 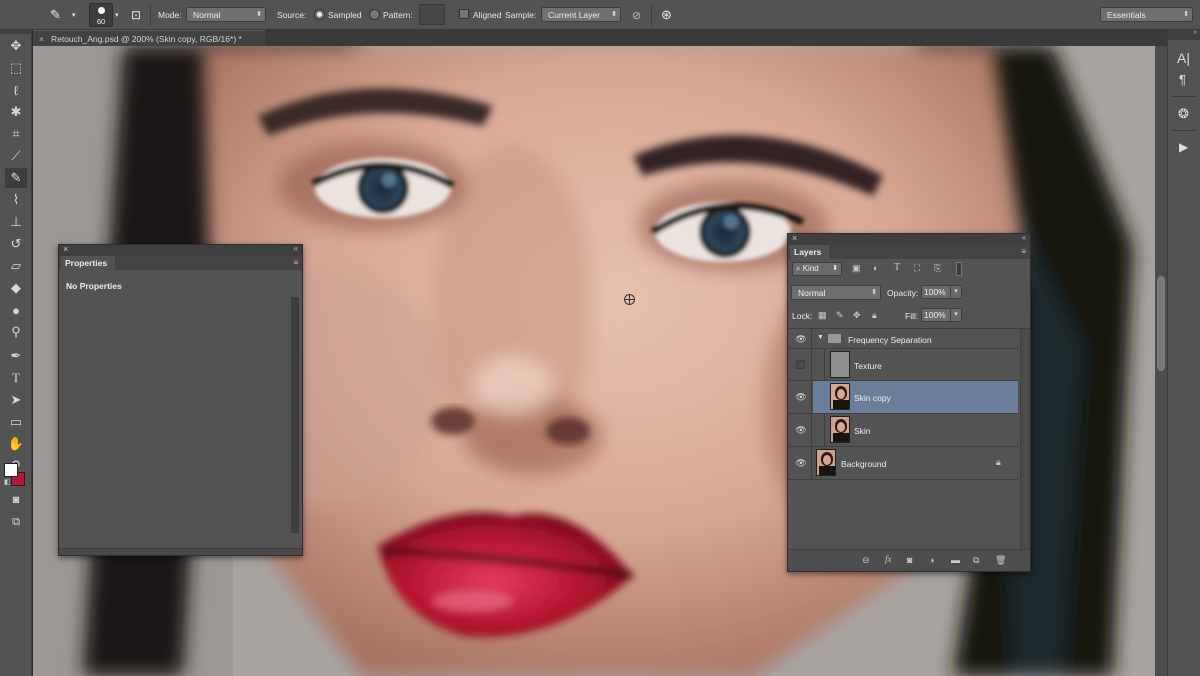 I want to click on document-scrollbar, so click(x=1161, y=361).